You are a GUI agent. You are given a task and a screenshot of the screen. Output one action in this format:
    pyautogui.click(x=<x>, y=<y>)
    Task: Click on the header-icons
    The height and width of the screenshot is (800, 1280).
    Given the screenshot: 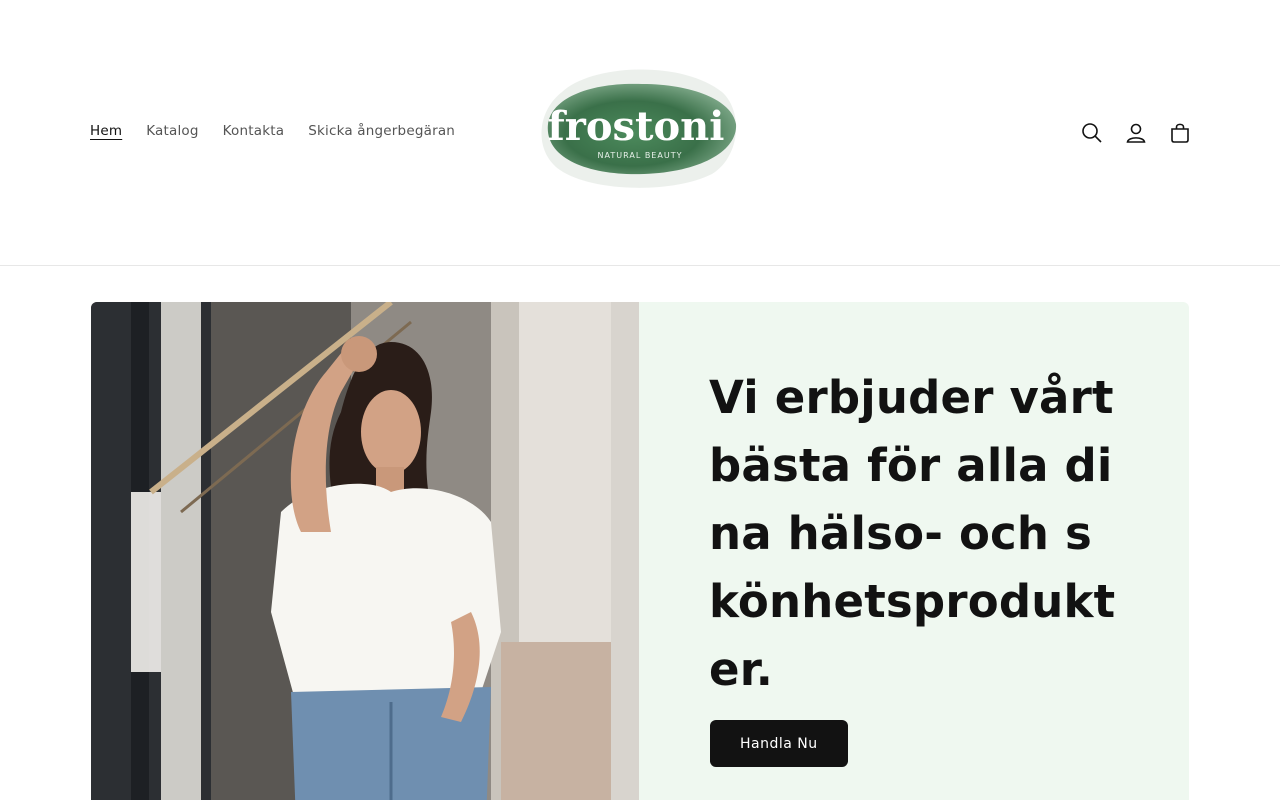 What is the action you would take?
    pyautogui.click(x=1136, y=133)
    